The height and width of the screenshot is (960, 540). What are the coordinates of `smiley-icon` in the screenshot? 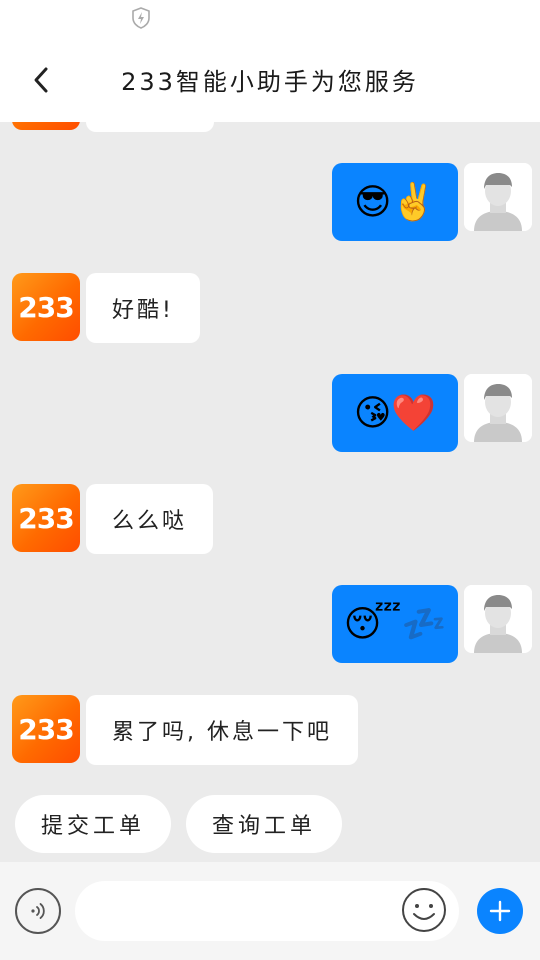 It's located at (424, 910).